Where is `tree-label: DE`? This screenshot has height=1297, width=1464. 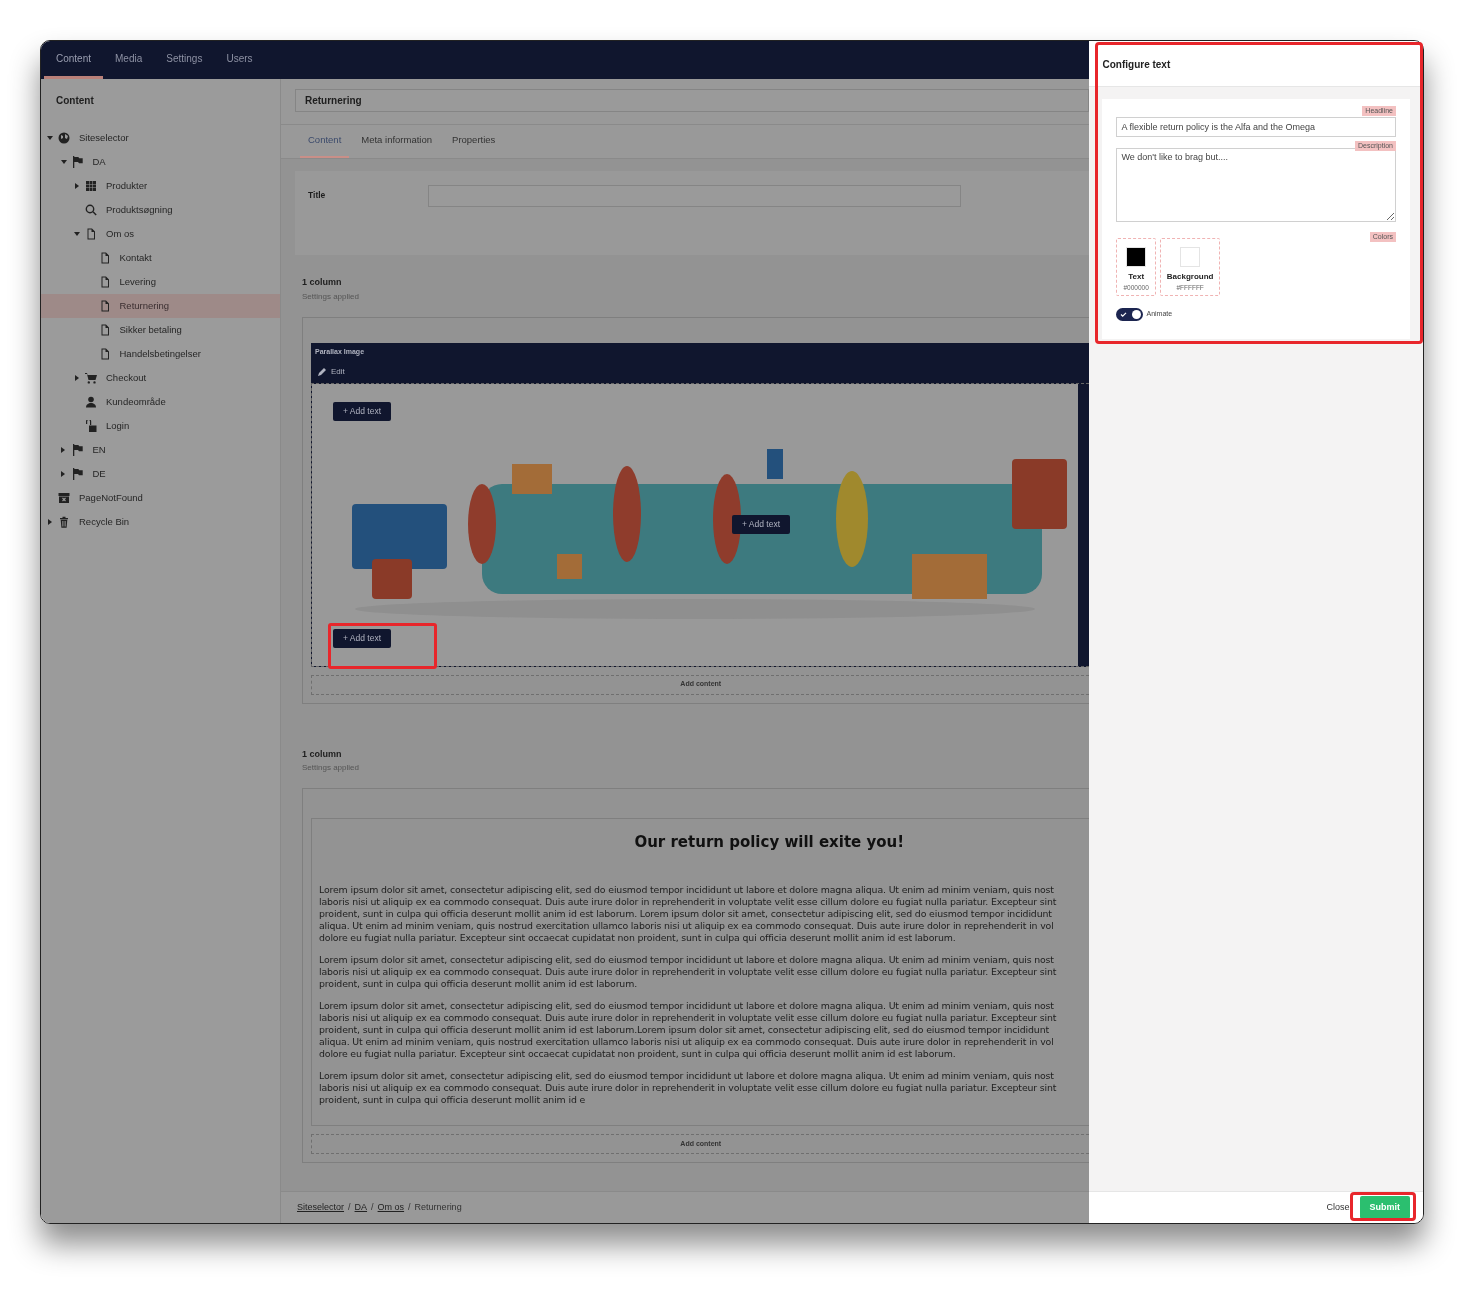 tree-label: DE is located at coordinates (99, 473).